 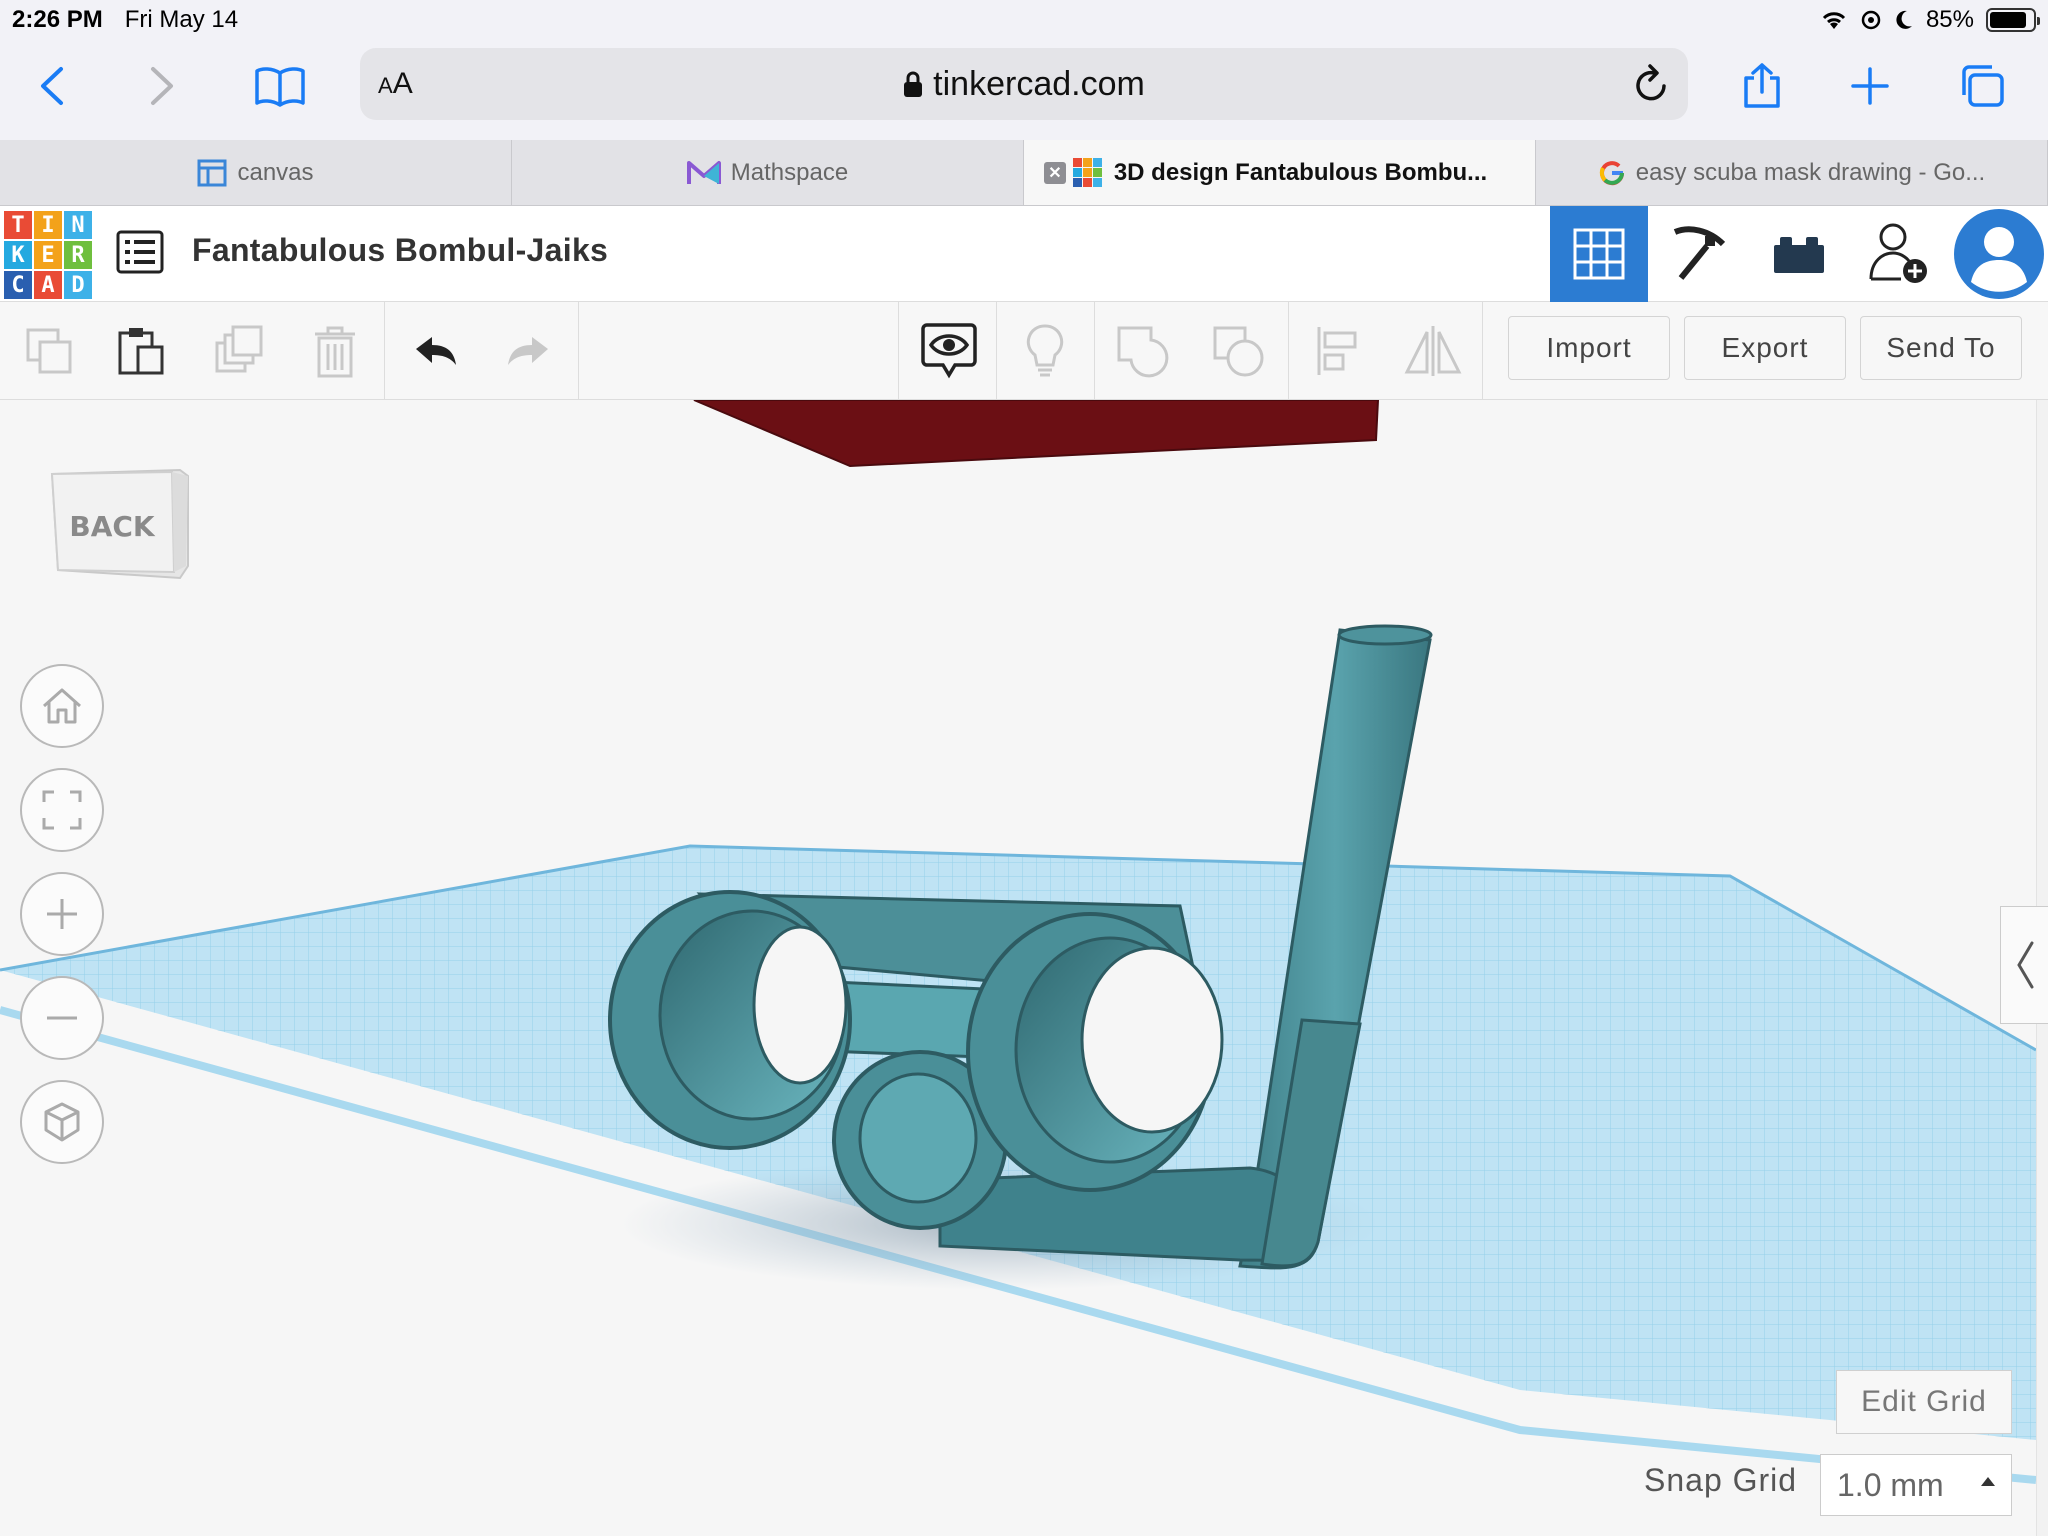 What do you see at coordinates (2024, 965) in the screenshot?
I see `shapes-panel-toggle` at bounding box center [2024, 965].